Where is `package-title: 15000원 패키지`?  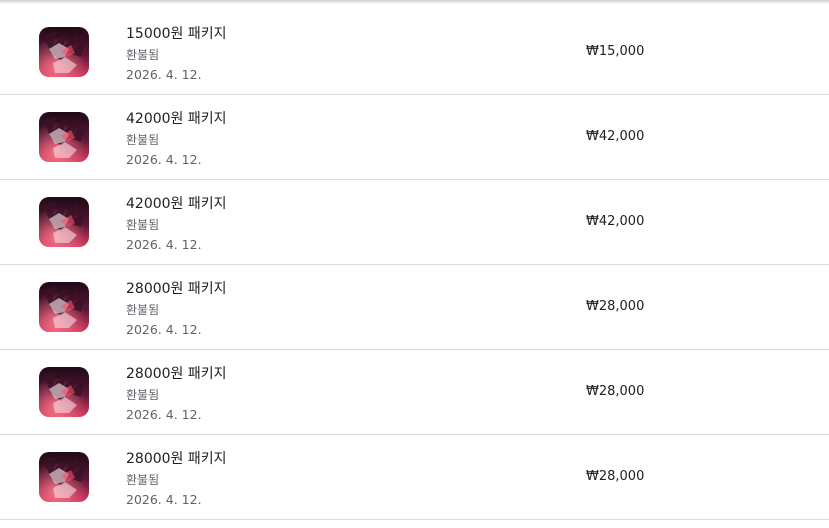 package-title: 15000원 패키지 is located at coordinates (176, 34).